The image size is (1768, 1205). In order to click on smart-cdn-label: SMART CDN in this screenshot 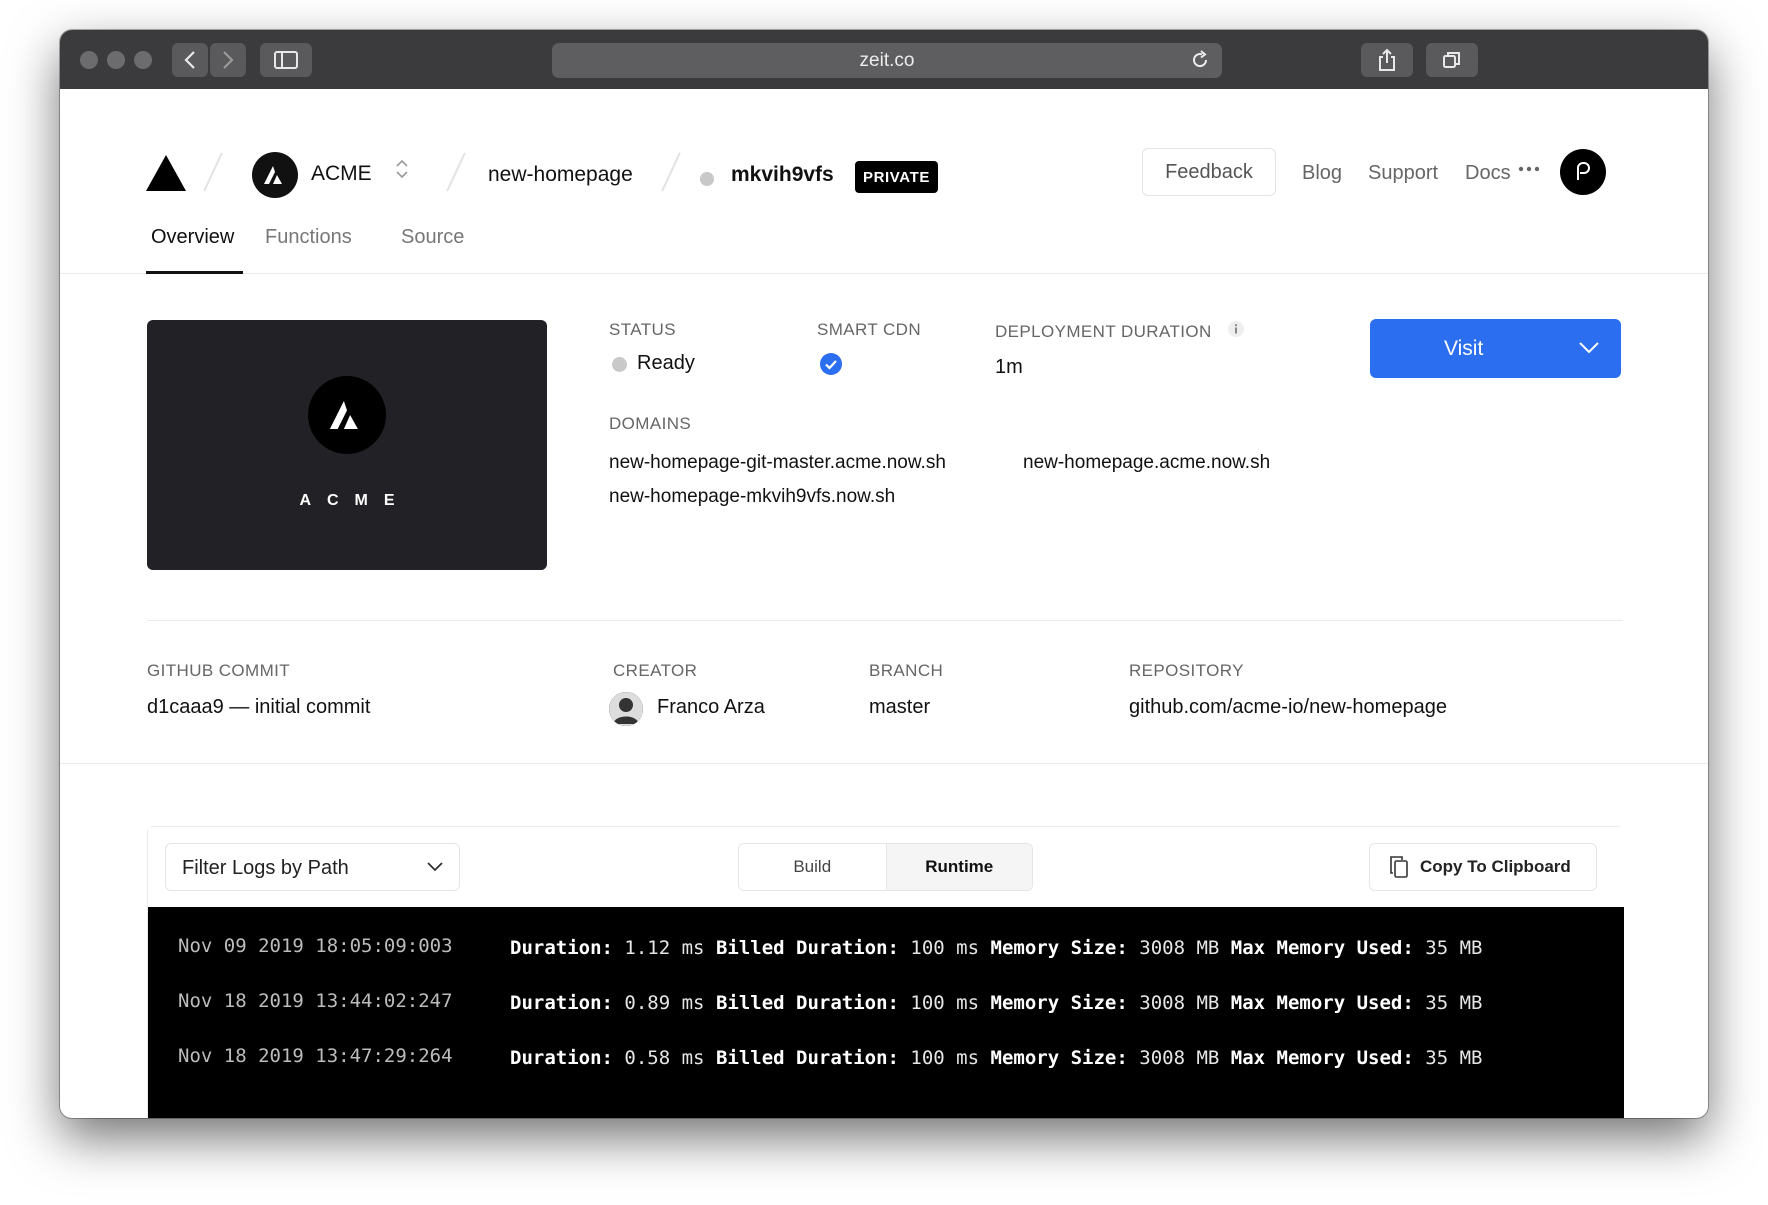, I will do `click(869, 329)`.